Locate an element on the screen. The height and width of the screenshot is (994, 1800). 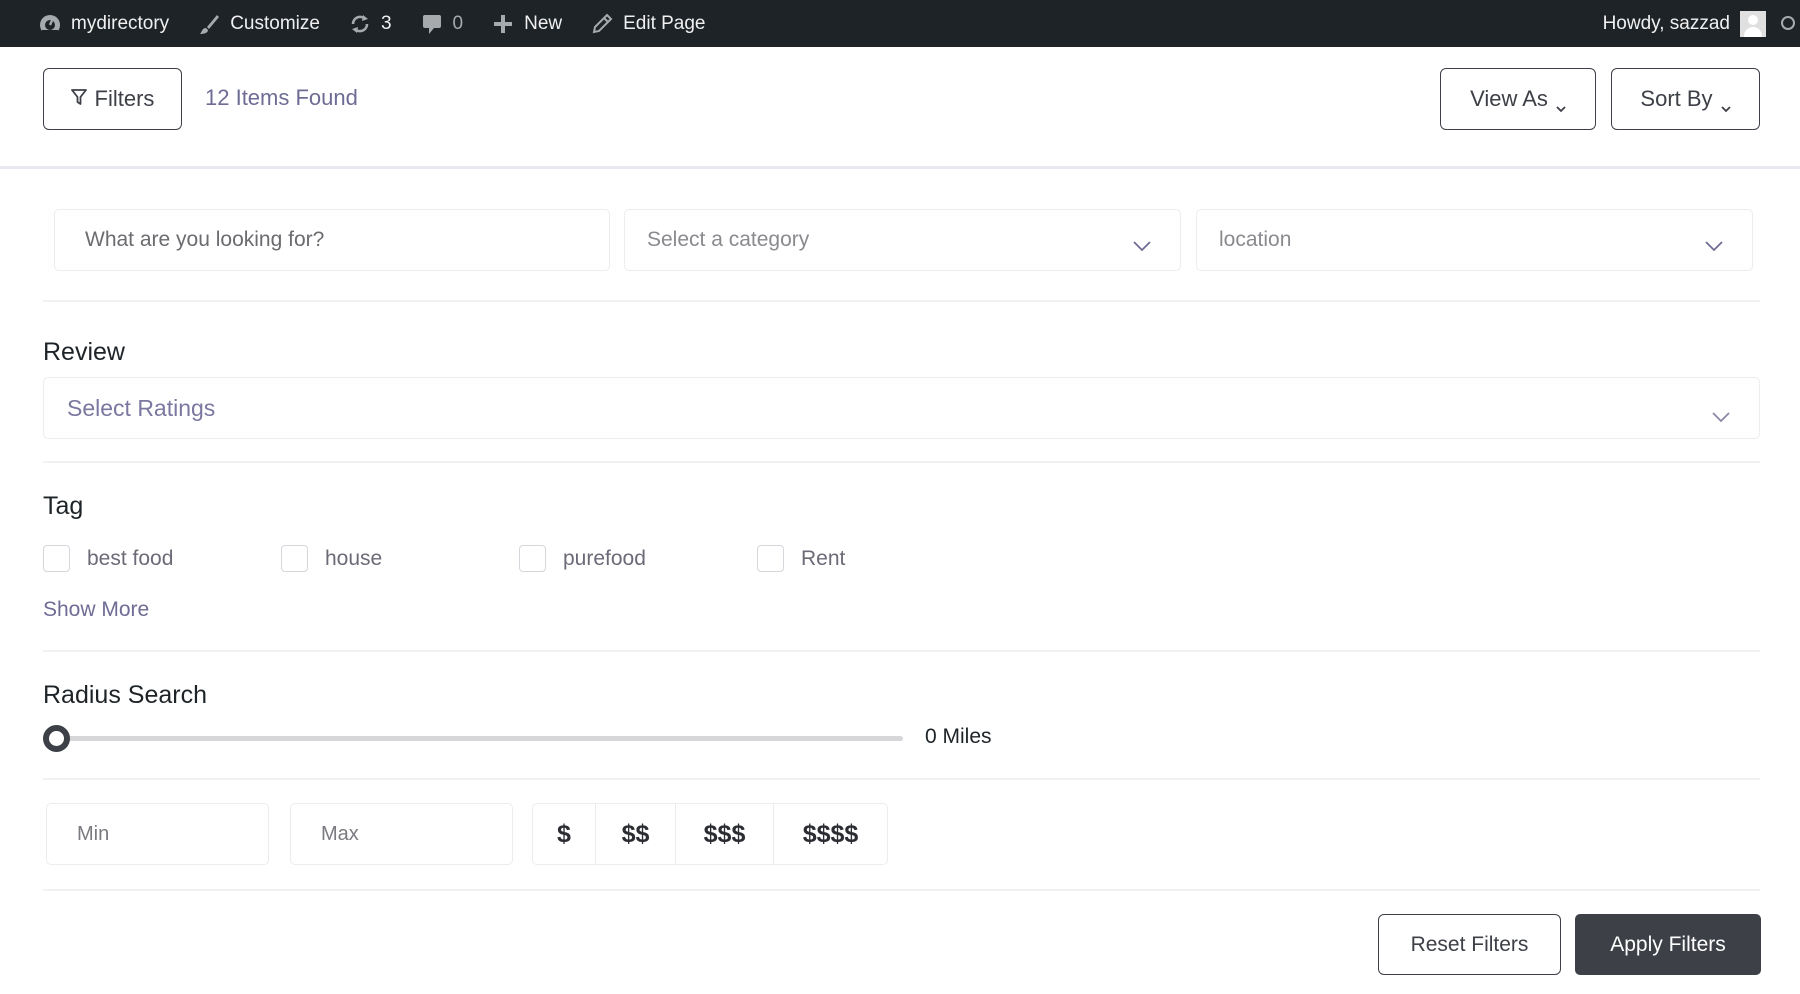
tag-checkbox-best-food: best food is located at coordinates (108, 558).